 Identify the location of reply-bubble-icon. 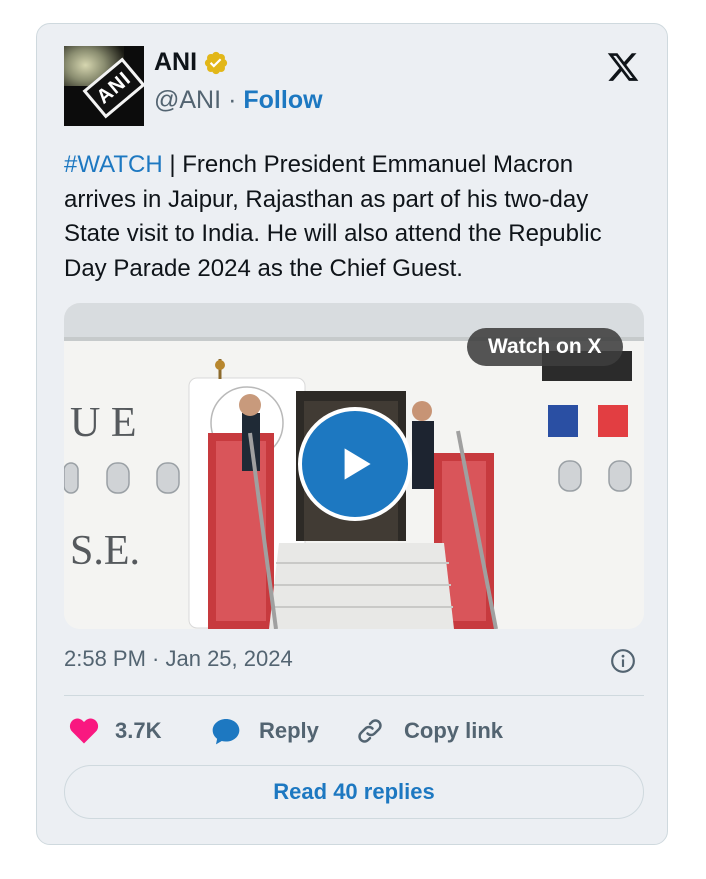
(226, 732).